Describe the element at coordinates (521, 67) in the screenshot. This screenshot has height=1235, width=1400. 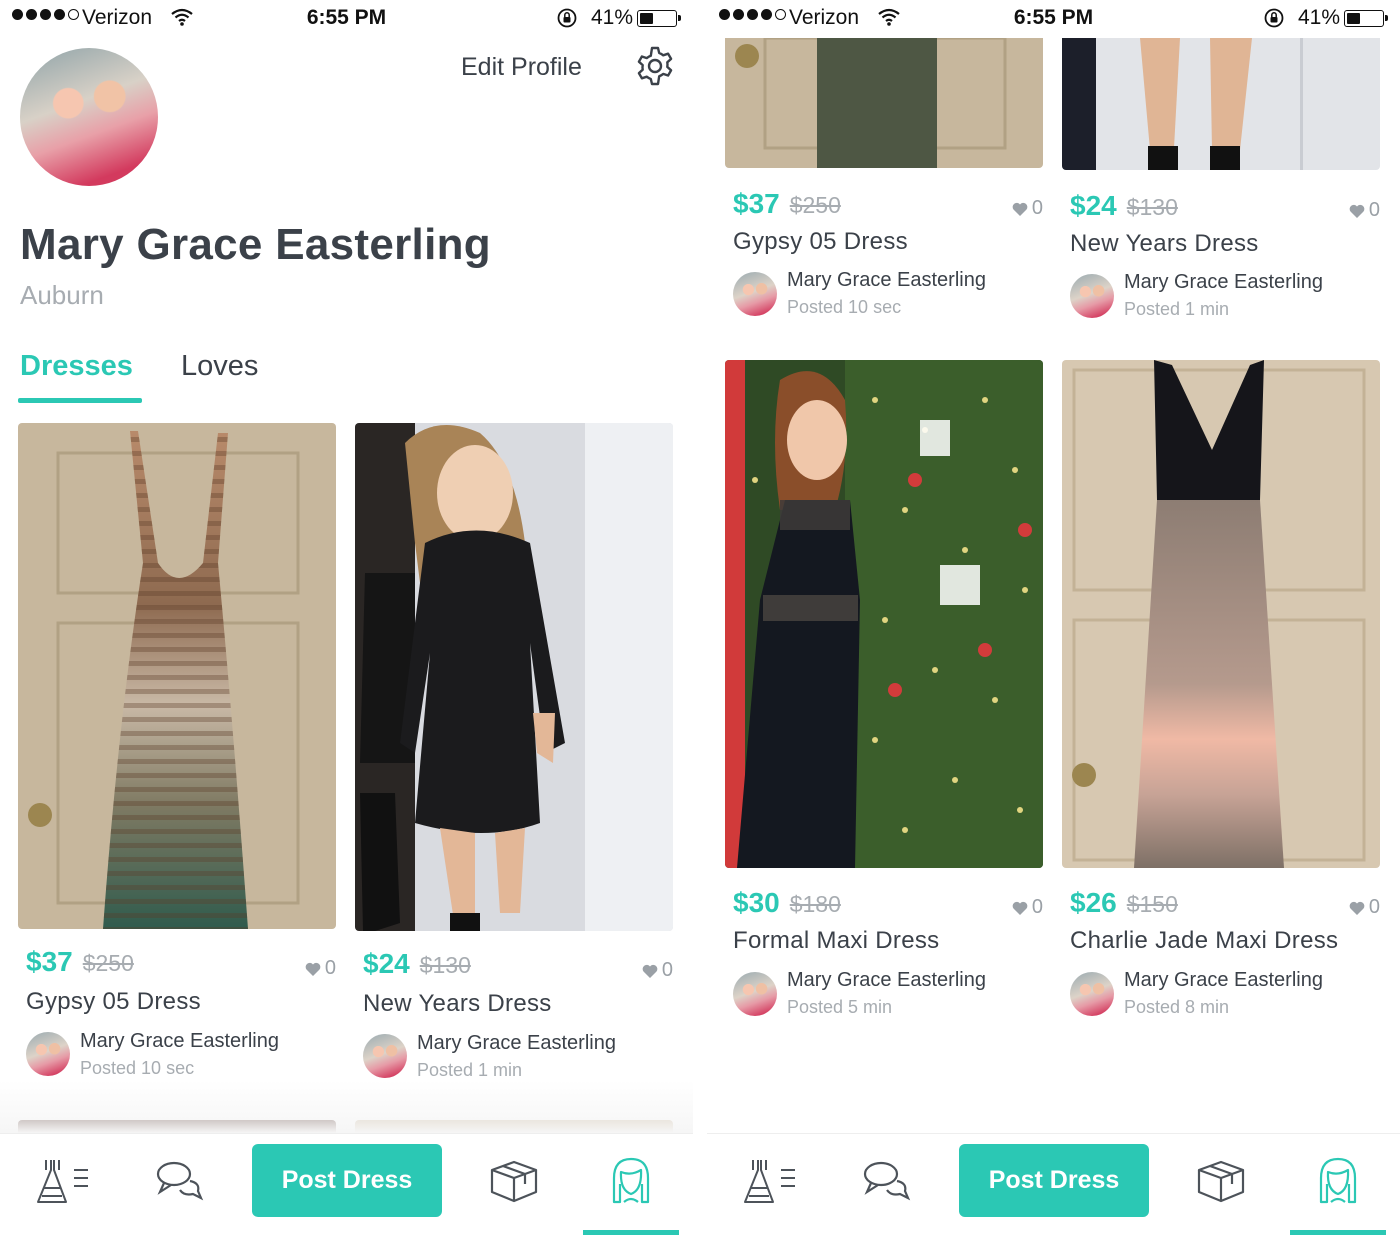
I see `edit-profile-button: Edit Profile` at that location.